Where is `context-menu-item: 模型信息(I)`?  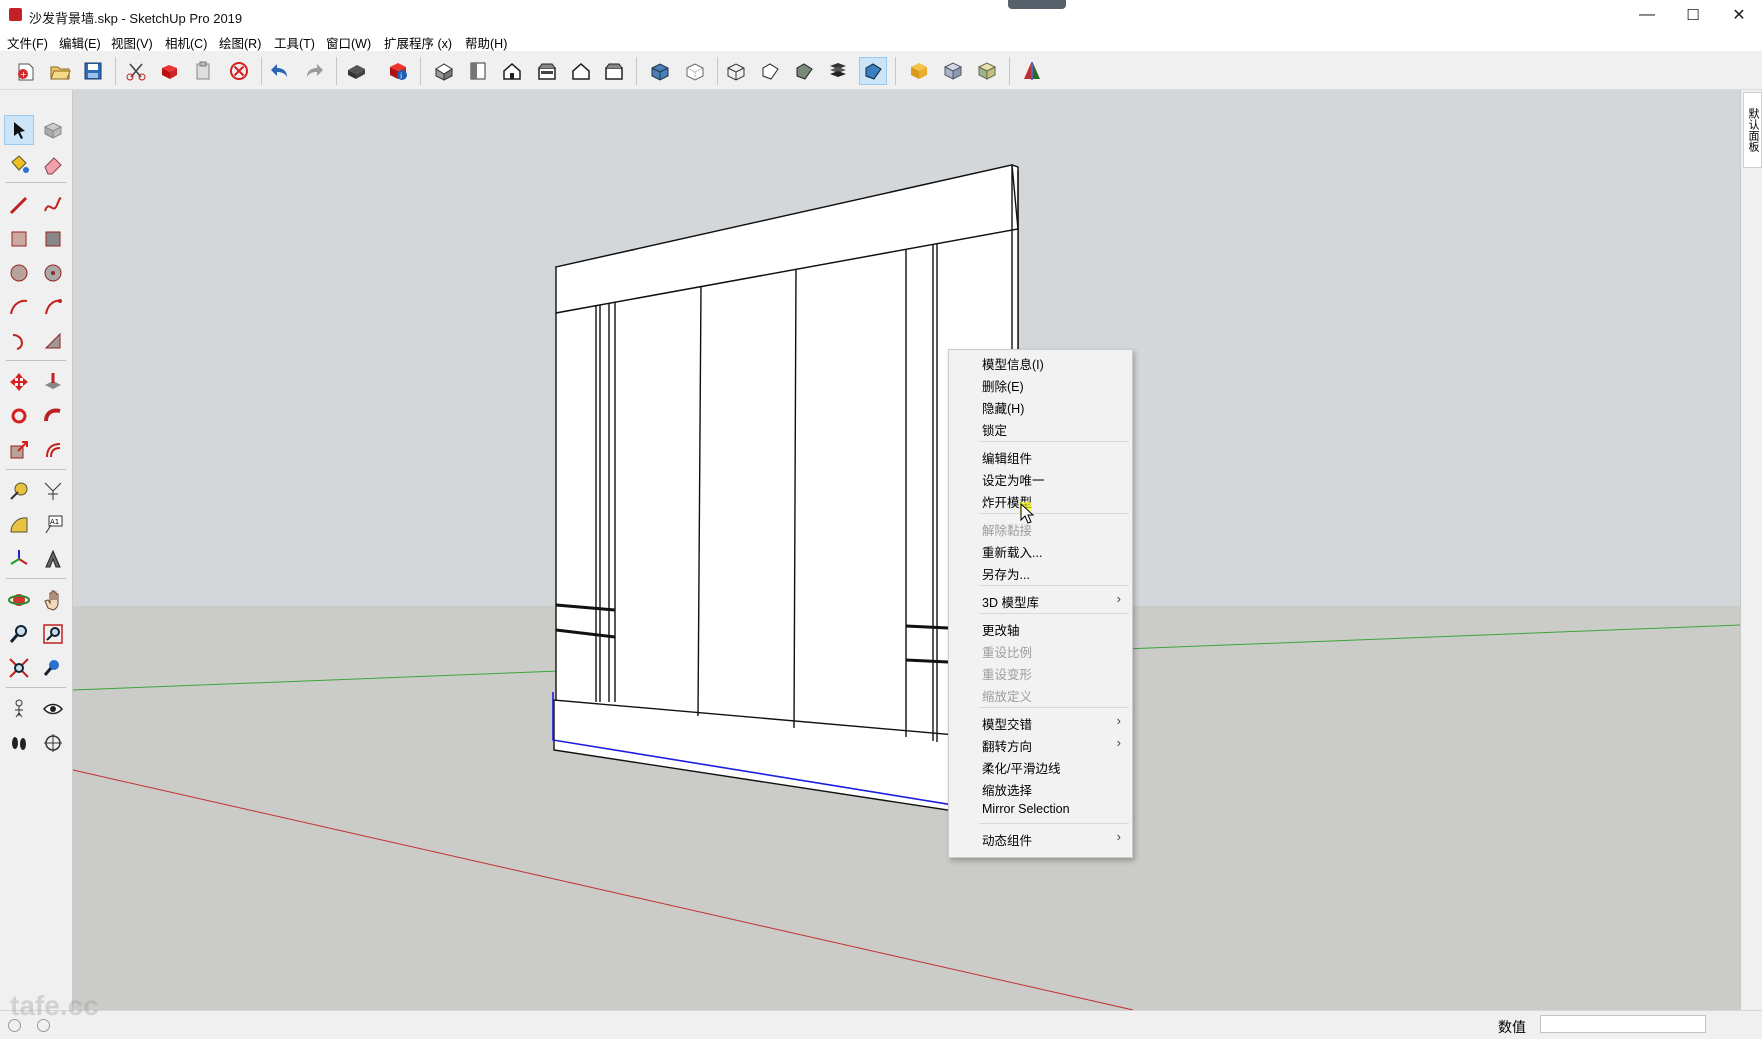
context-menu-item: 模型信息(I) is located at coordinates (1040, 361).